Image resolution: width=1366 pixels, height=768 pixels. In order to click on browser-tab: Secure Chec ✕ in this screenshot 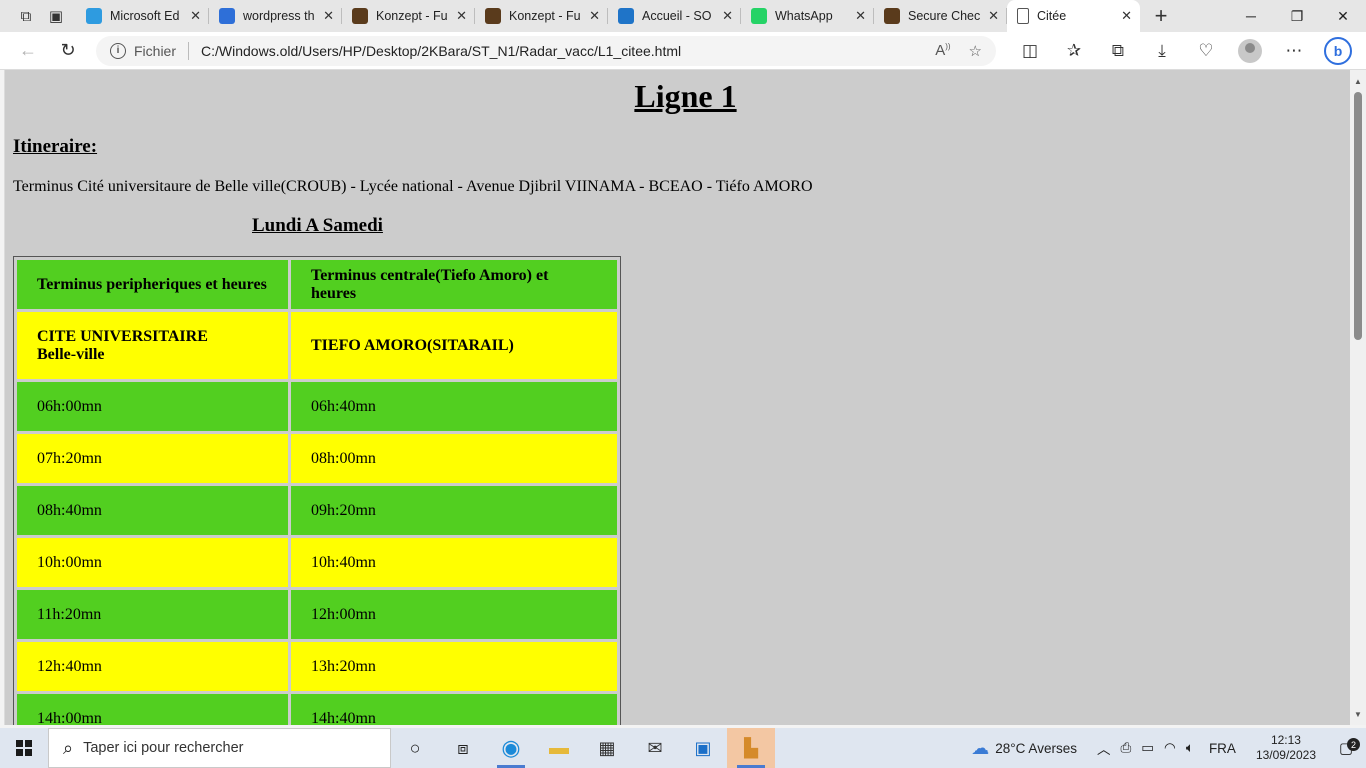, I will do `click(940, 16)`.